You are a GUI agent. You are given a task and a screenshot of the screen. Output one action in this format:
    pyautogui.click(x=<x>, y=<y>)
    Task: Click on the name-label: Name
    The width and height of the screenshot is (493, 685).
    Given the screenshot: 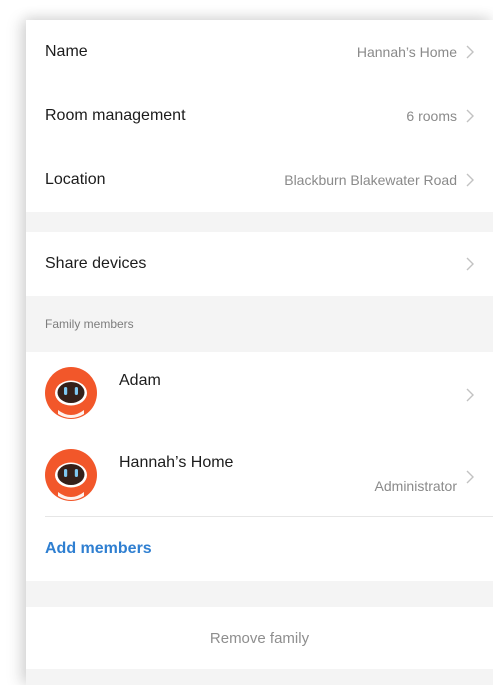 What is the action you would take?
    pyautogui.click(x=66, y=51)
    